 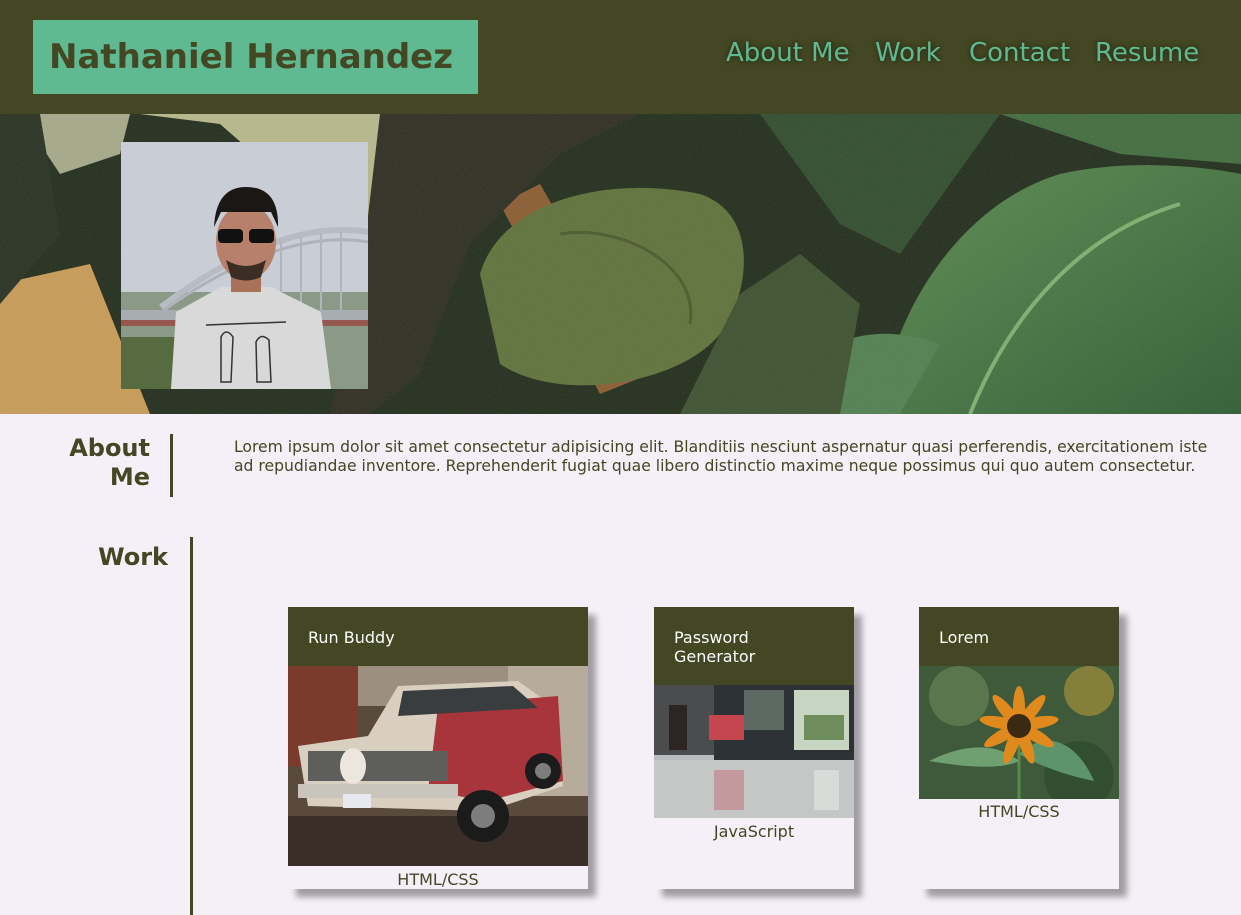 I want to click on project-card-lorem: Lorem HTML/CSS, so click(x=1019, y=748).